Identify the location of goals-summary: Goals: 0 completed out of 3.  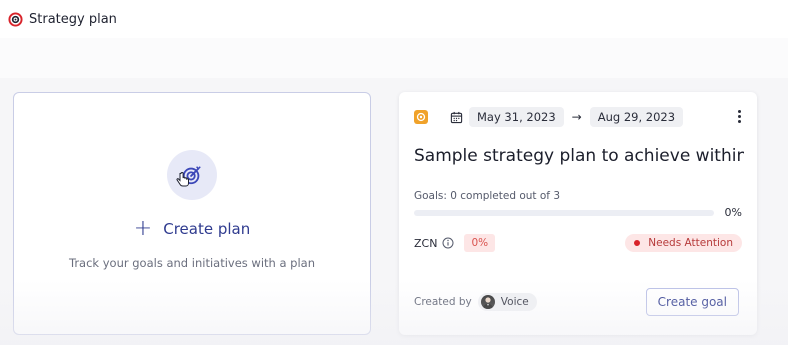
(487, 196).